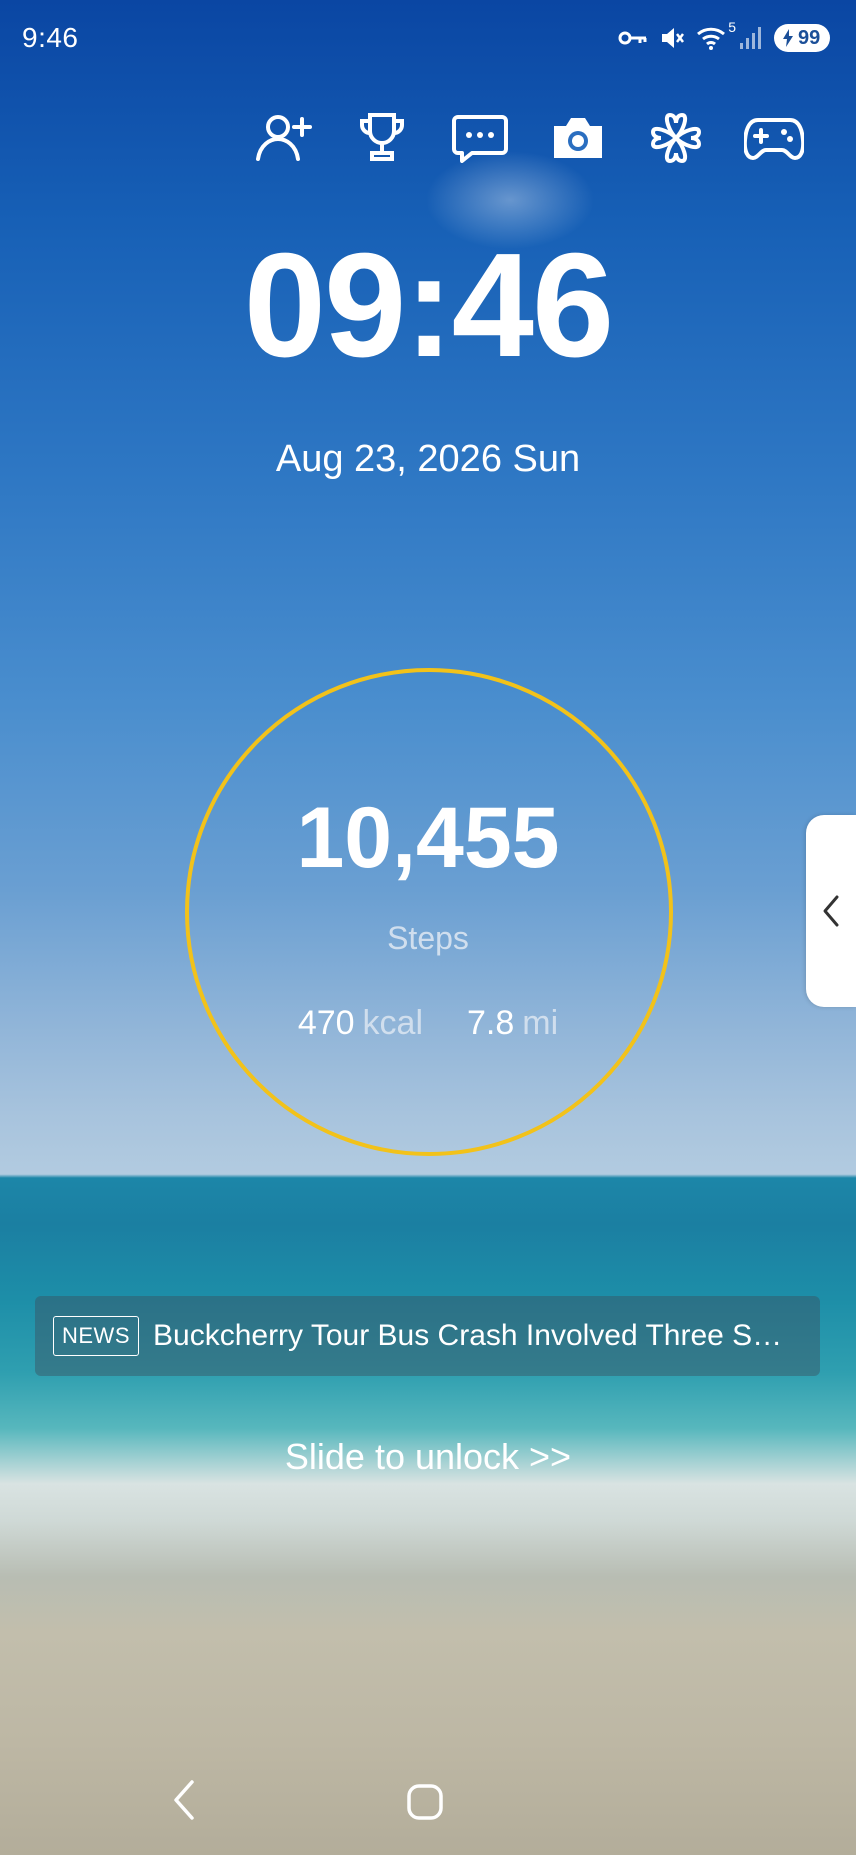 The width and height of the screenshot is (856, 1855). What do you see at coordinates (732, 27) in the screenshot?
I see `wifi-band-label: 5` at bounding box center [732, 27].